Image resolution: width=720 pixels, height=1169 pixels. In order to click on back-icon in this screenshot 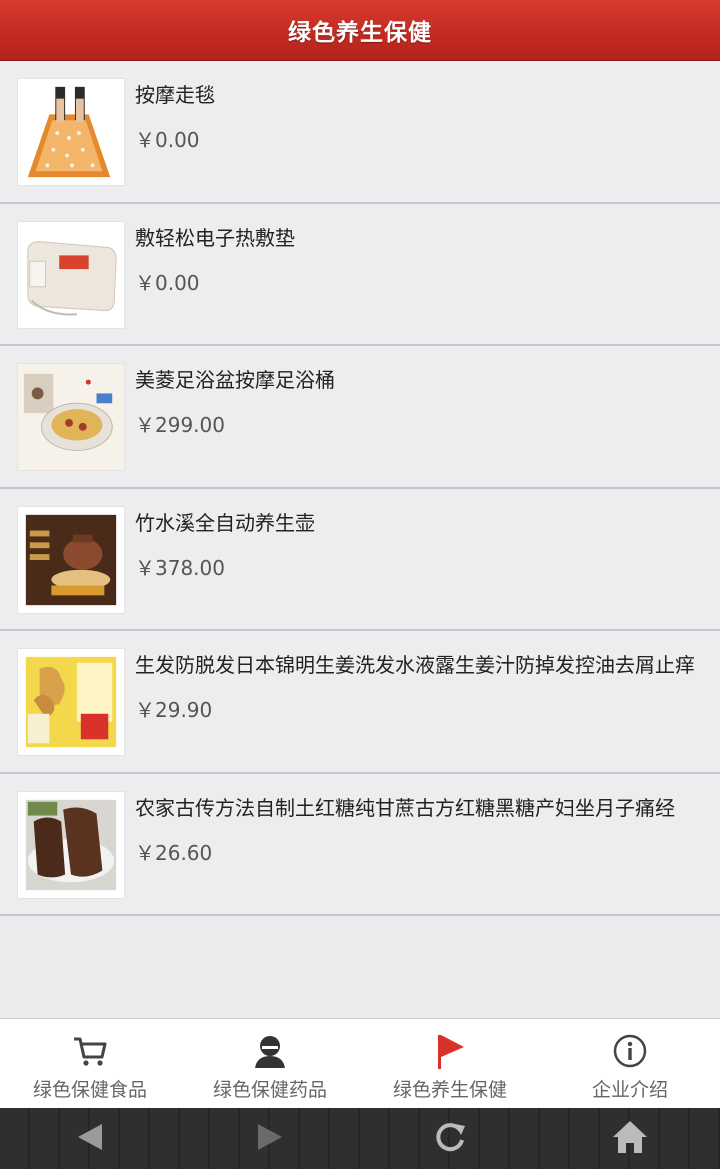, I will do `click(90, 1139)`.